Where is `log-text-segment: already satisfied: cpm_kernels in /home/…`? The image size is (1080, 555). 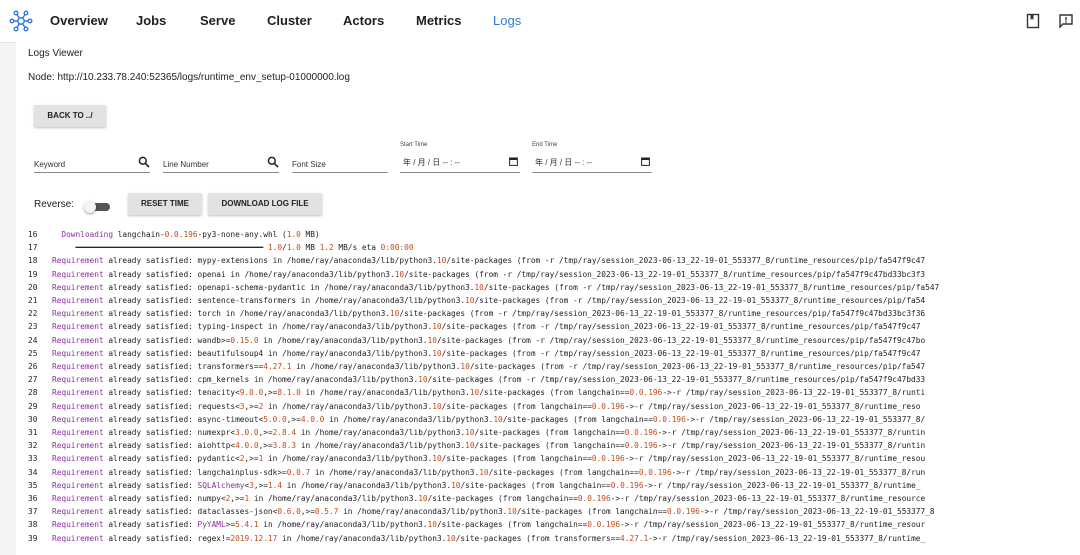 log-text-segment: already satisfied: cpm_kernels in /home/… is located at coordinates (261, 380).